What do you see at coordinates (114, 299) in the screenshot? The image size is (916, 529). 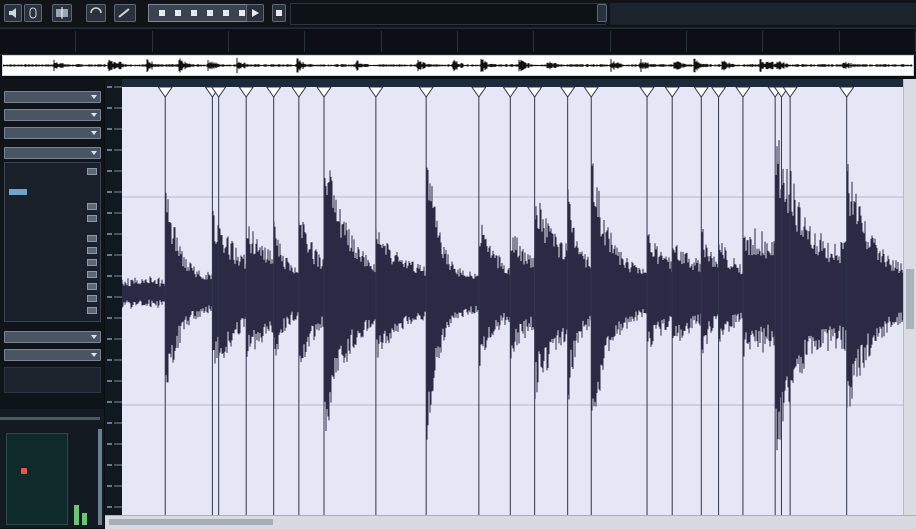 I see `level-ruler` at bounding box center [114, 299].